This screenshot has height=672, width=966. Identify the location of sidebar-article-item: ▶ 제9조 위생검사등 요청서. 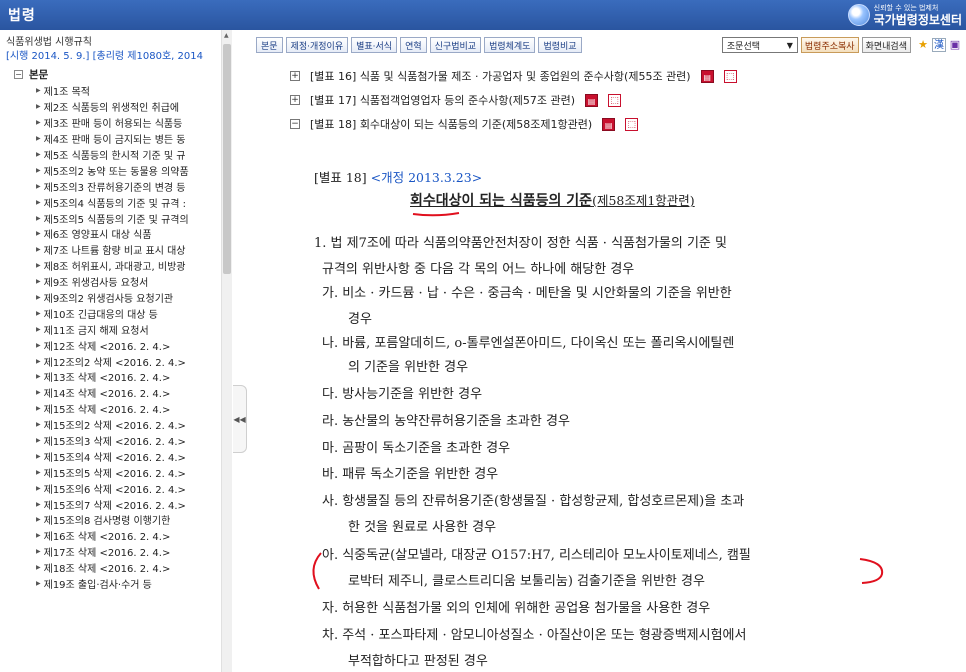
(129, 282).